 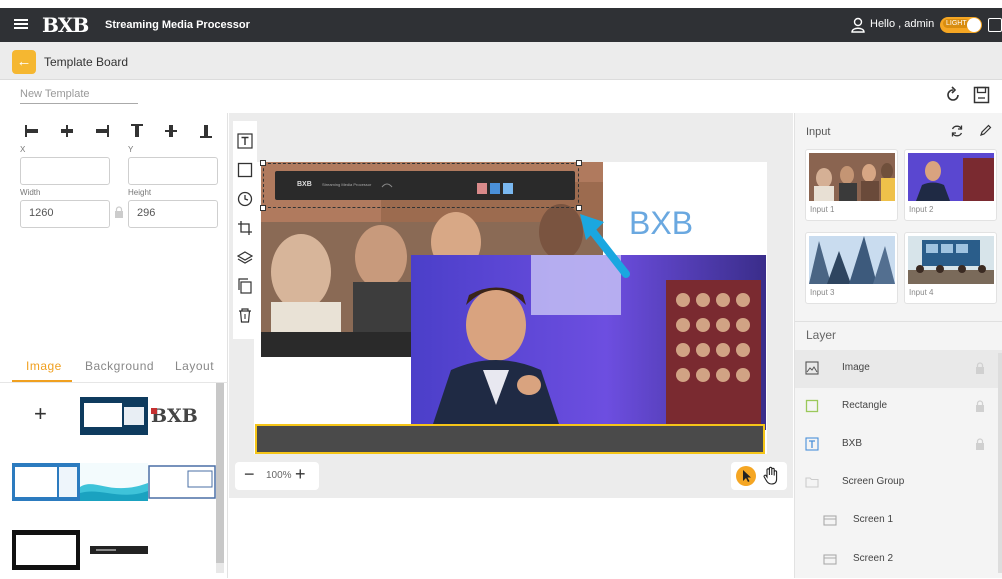 I want to click on annotation-arrow-icon, so click(x=605, y=246).